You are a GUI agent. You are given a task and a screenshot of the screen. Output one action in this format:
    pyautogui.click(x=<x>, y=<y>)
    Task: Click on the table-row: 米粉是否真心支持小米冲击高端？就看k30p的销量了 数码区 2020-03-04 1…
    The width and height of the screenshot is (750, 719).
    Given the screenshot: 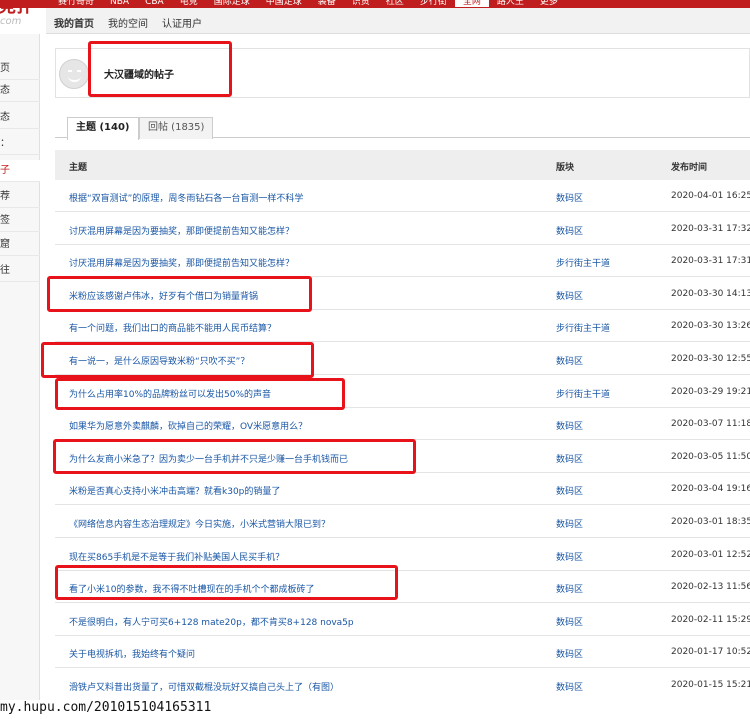 What is the action you would take?
    pyautogui.click(x=402, y=489)
    